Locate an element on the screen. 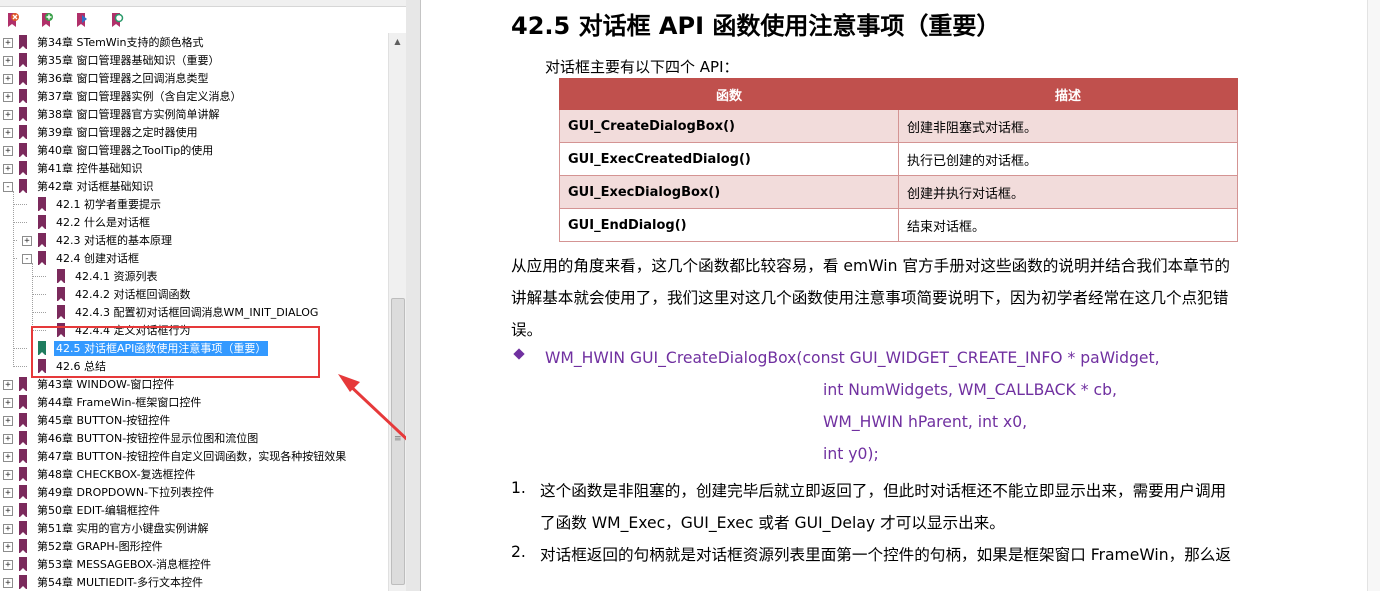 The width and height of the screenshot is (1380, 591). tree-item: + 第40章 窗口管理器之ToolTip的使用 is located at coordinates (194, 151).